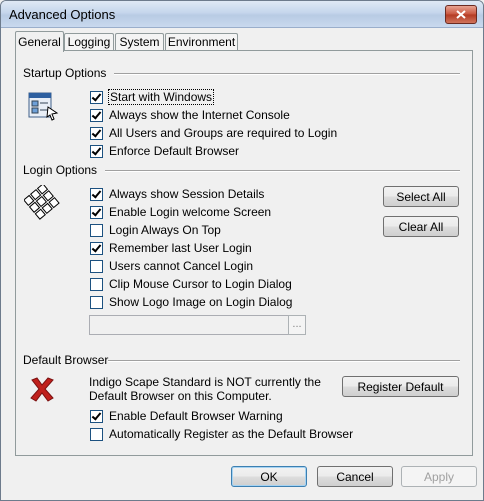 This screenshot has width=484, height=501. Describe the element at coordinates (139, 42) in the screenshot. I see `tab-system: System` at that location.